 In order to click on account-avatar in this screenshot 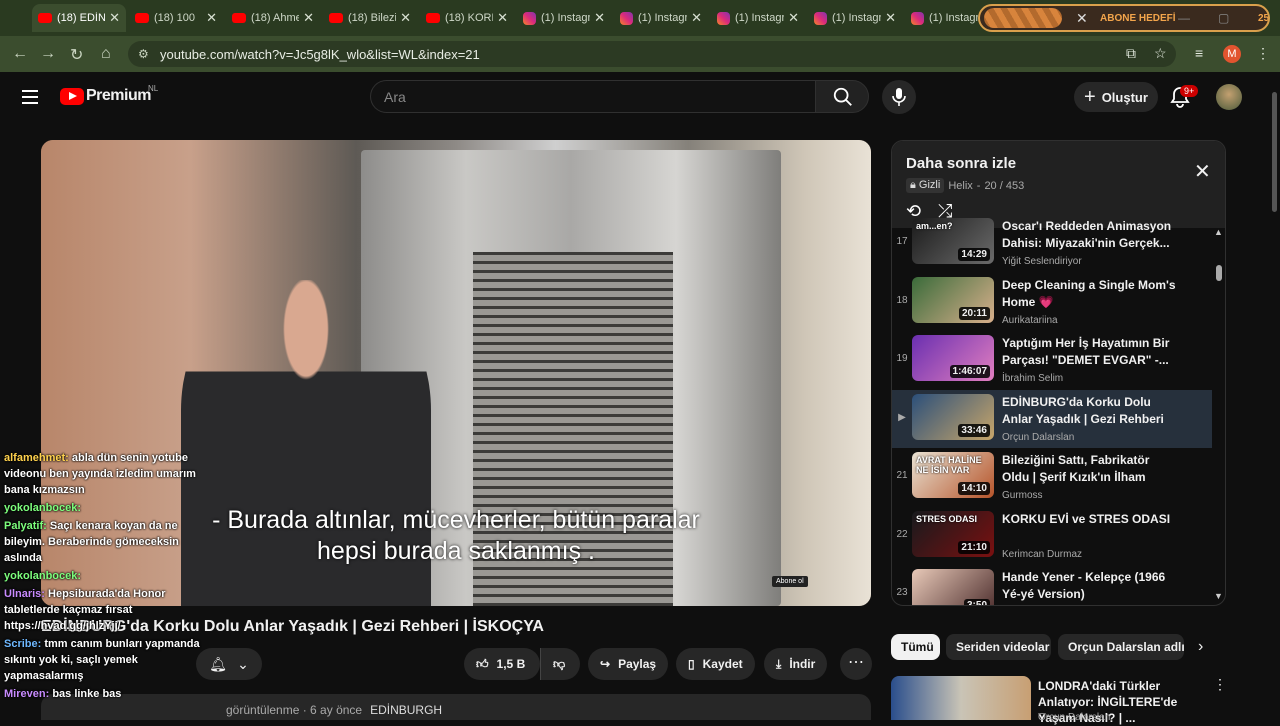, I will do `click(1229, 97)`.